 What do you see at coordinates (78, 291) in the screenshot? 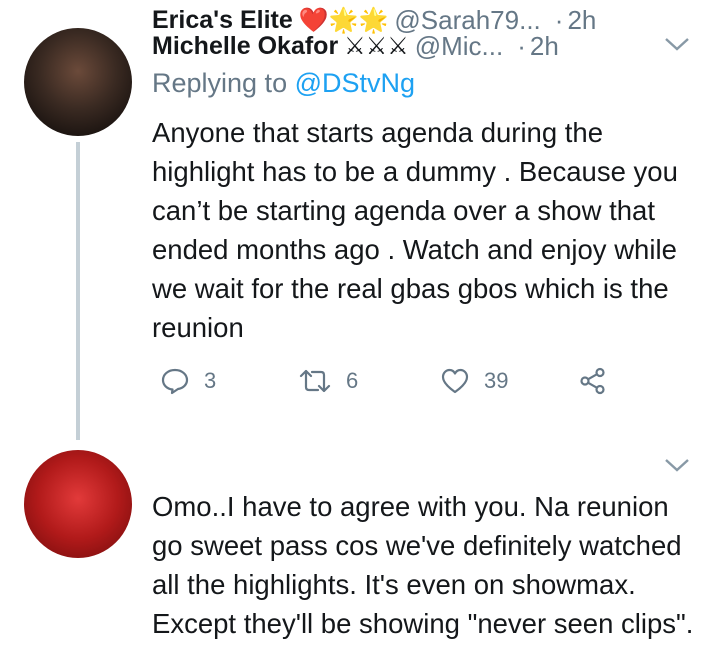
I see `thread-line` at bounding box center [78, 291].